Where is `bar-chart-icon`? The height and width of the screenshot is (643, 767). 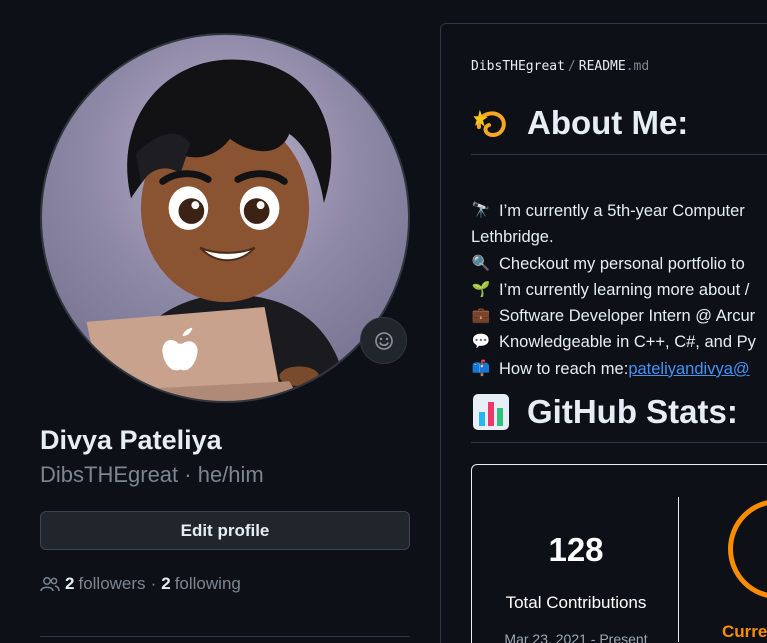
bar-chart-icon is located at coordinates (491, 412).